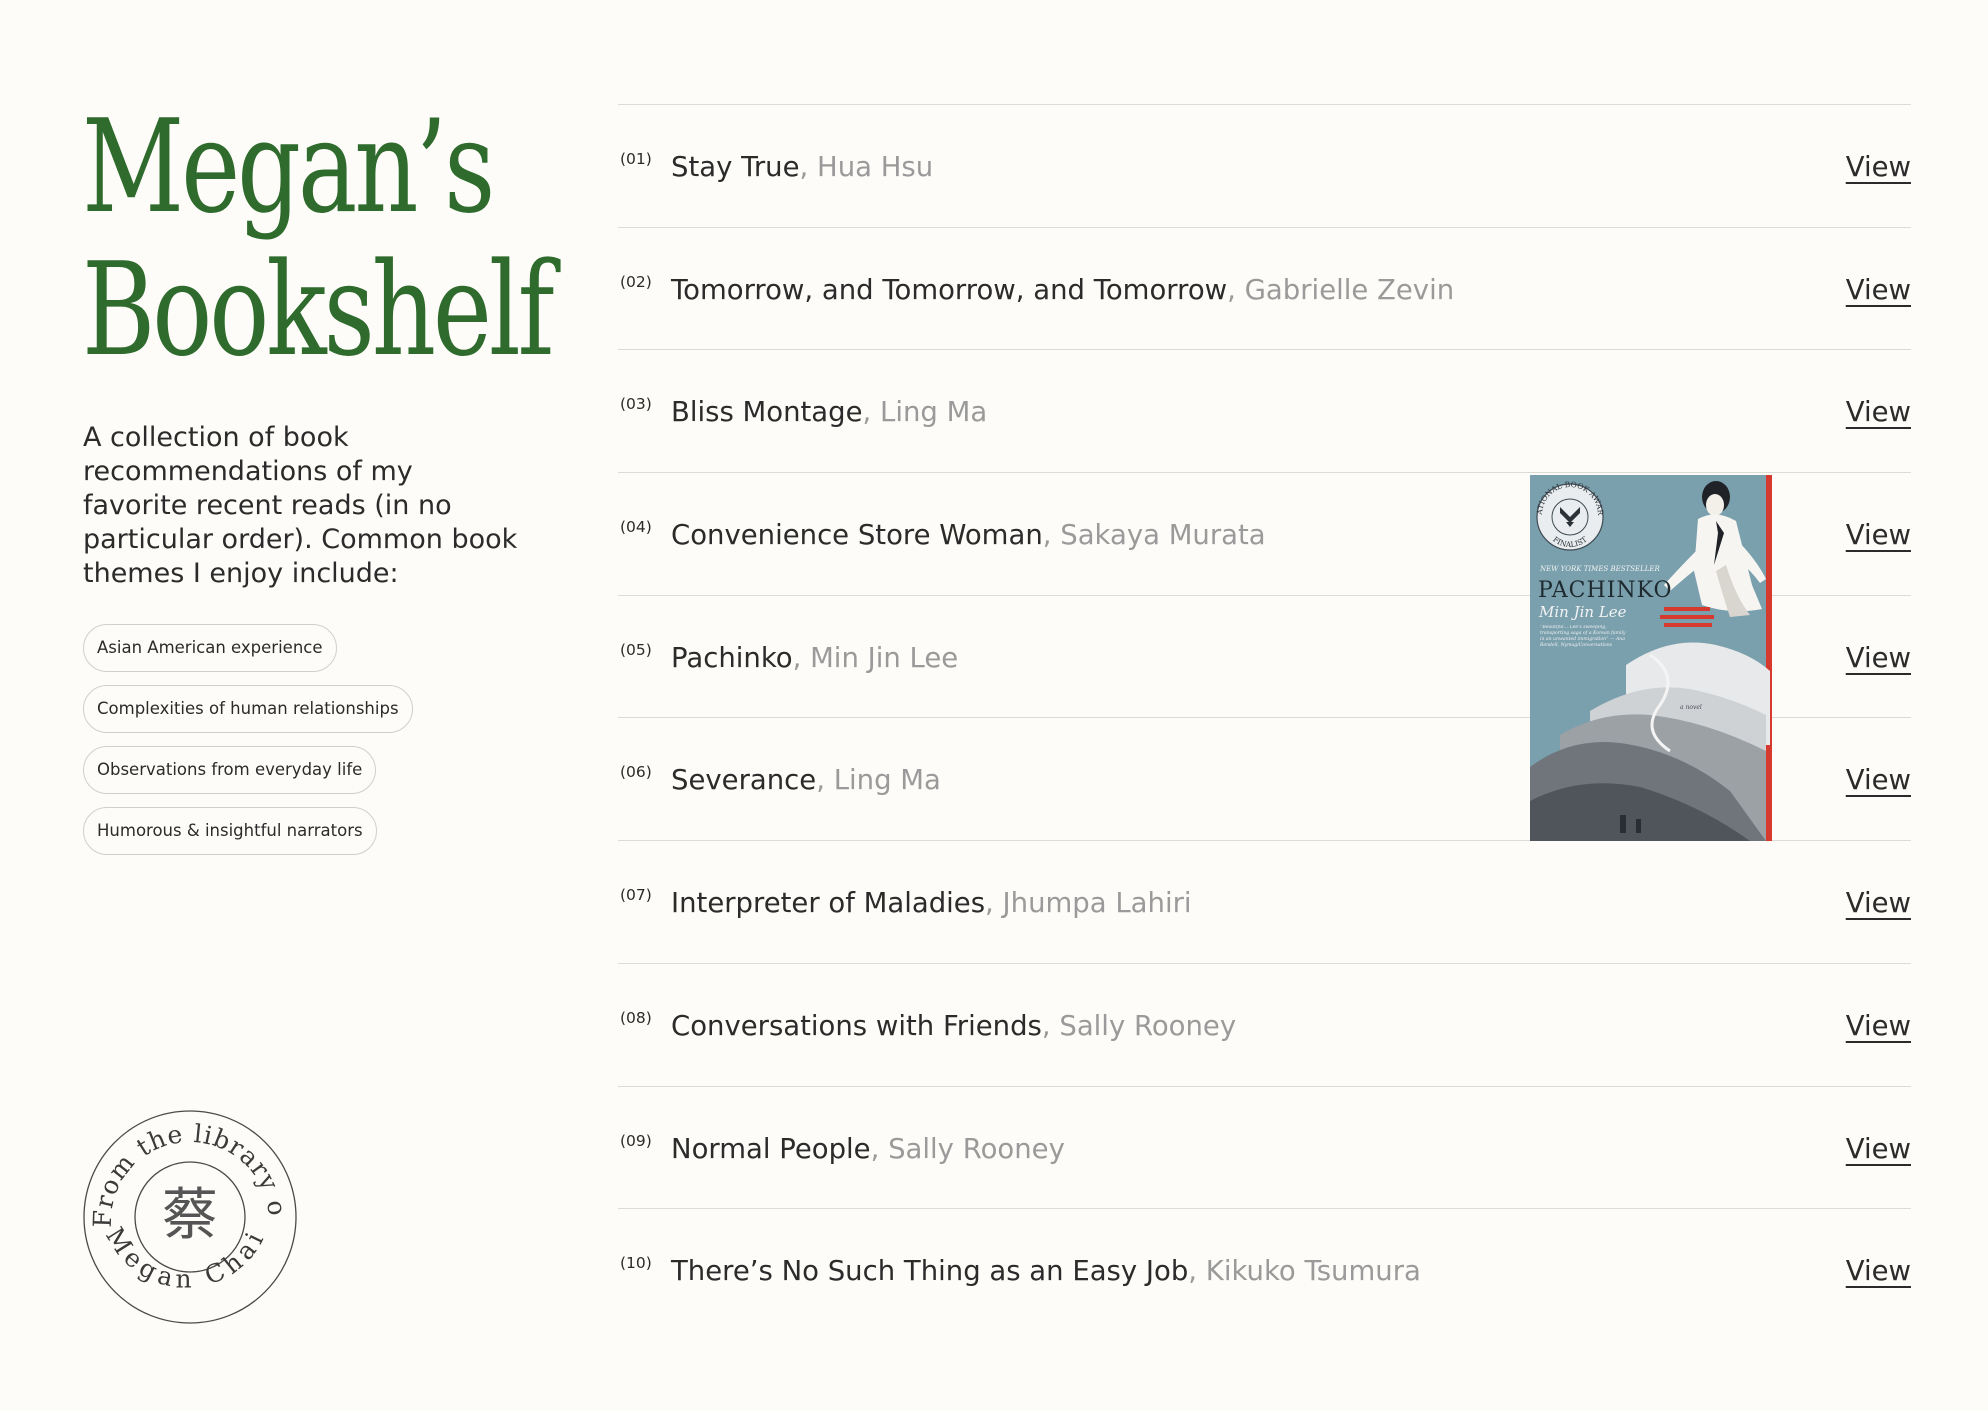  Describe the element at coordinates (318, 310) in the screenshot. I see `title-line-2: Bookshelf` at that location.